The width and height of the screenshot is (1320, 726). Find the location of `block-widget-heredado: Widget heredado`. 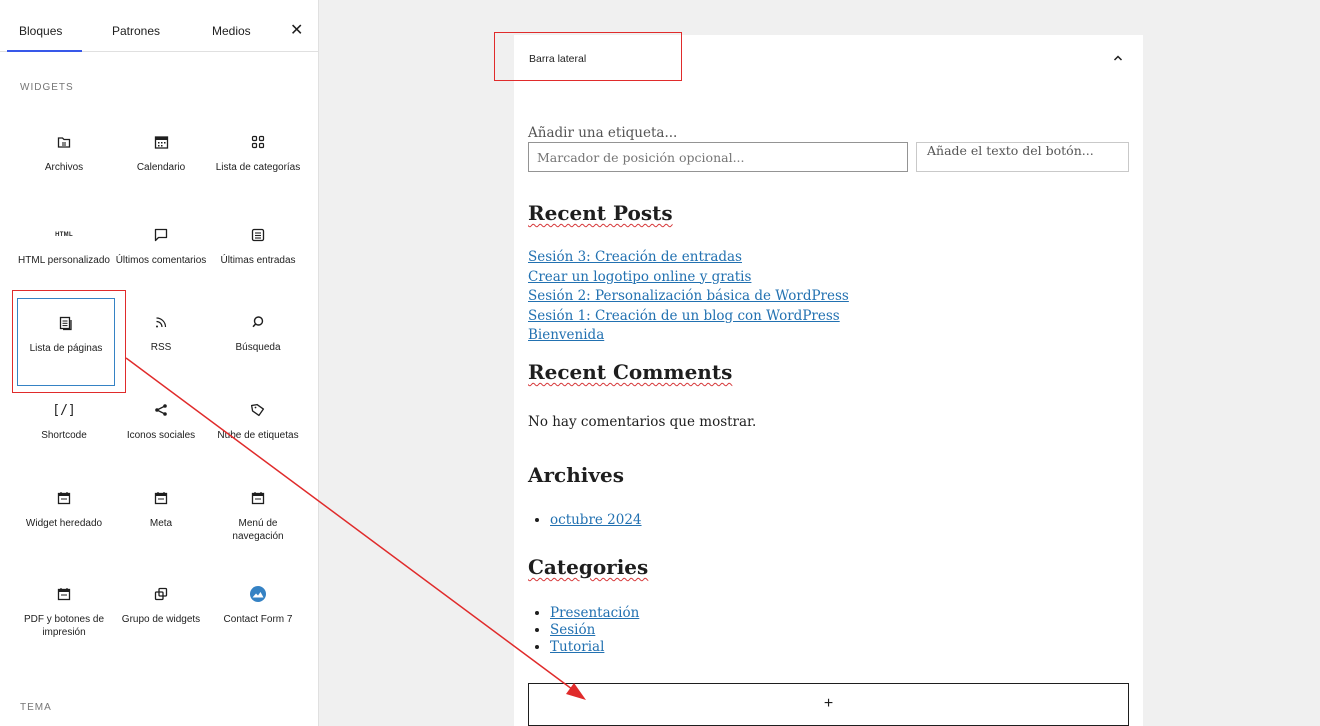

block-widget-heredado: Widget heredado is located at coordinates (64, 517).